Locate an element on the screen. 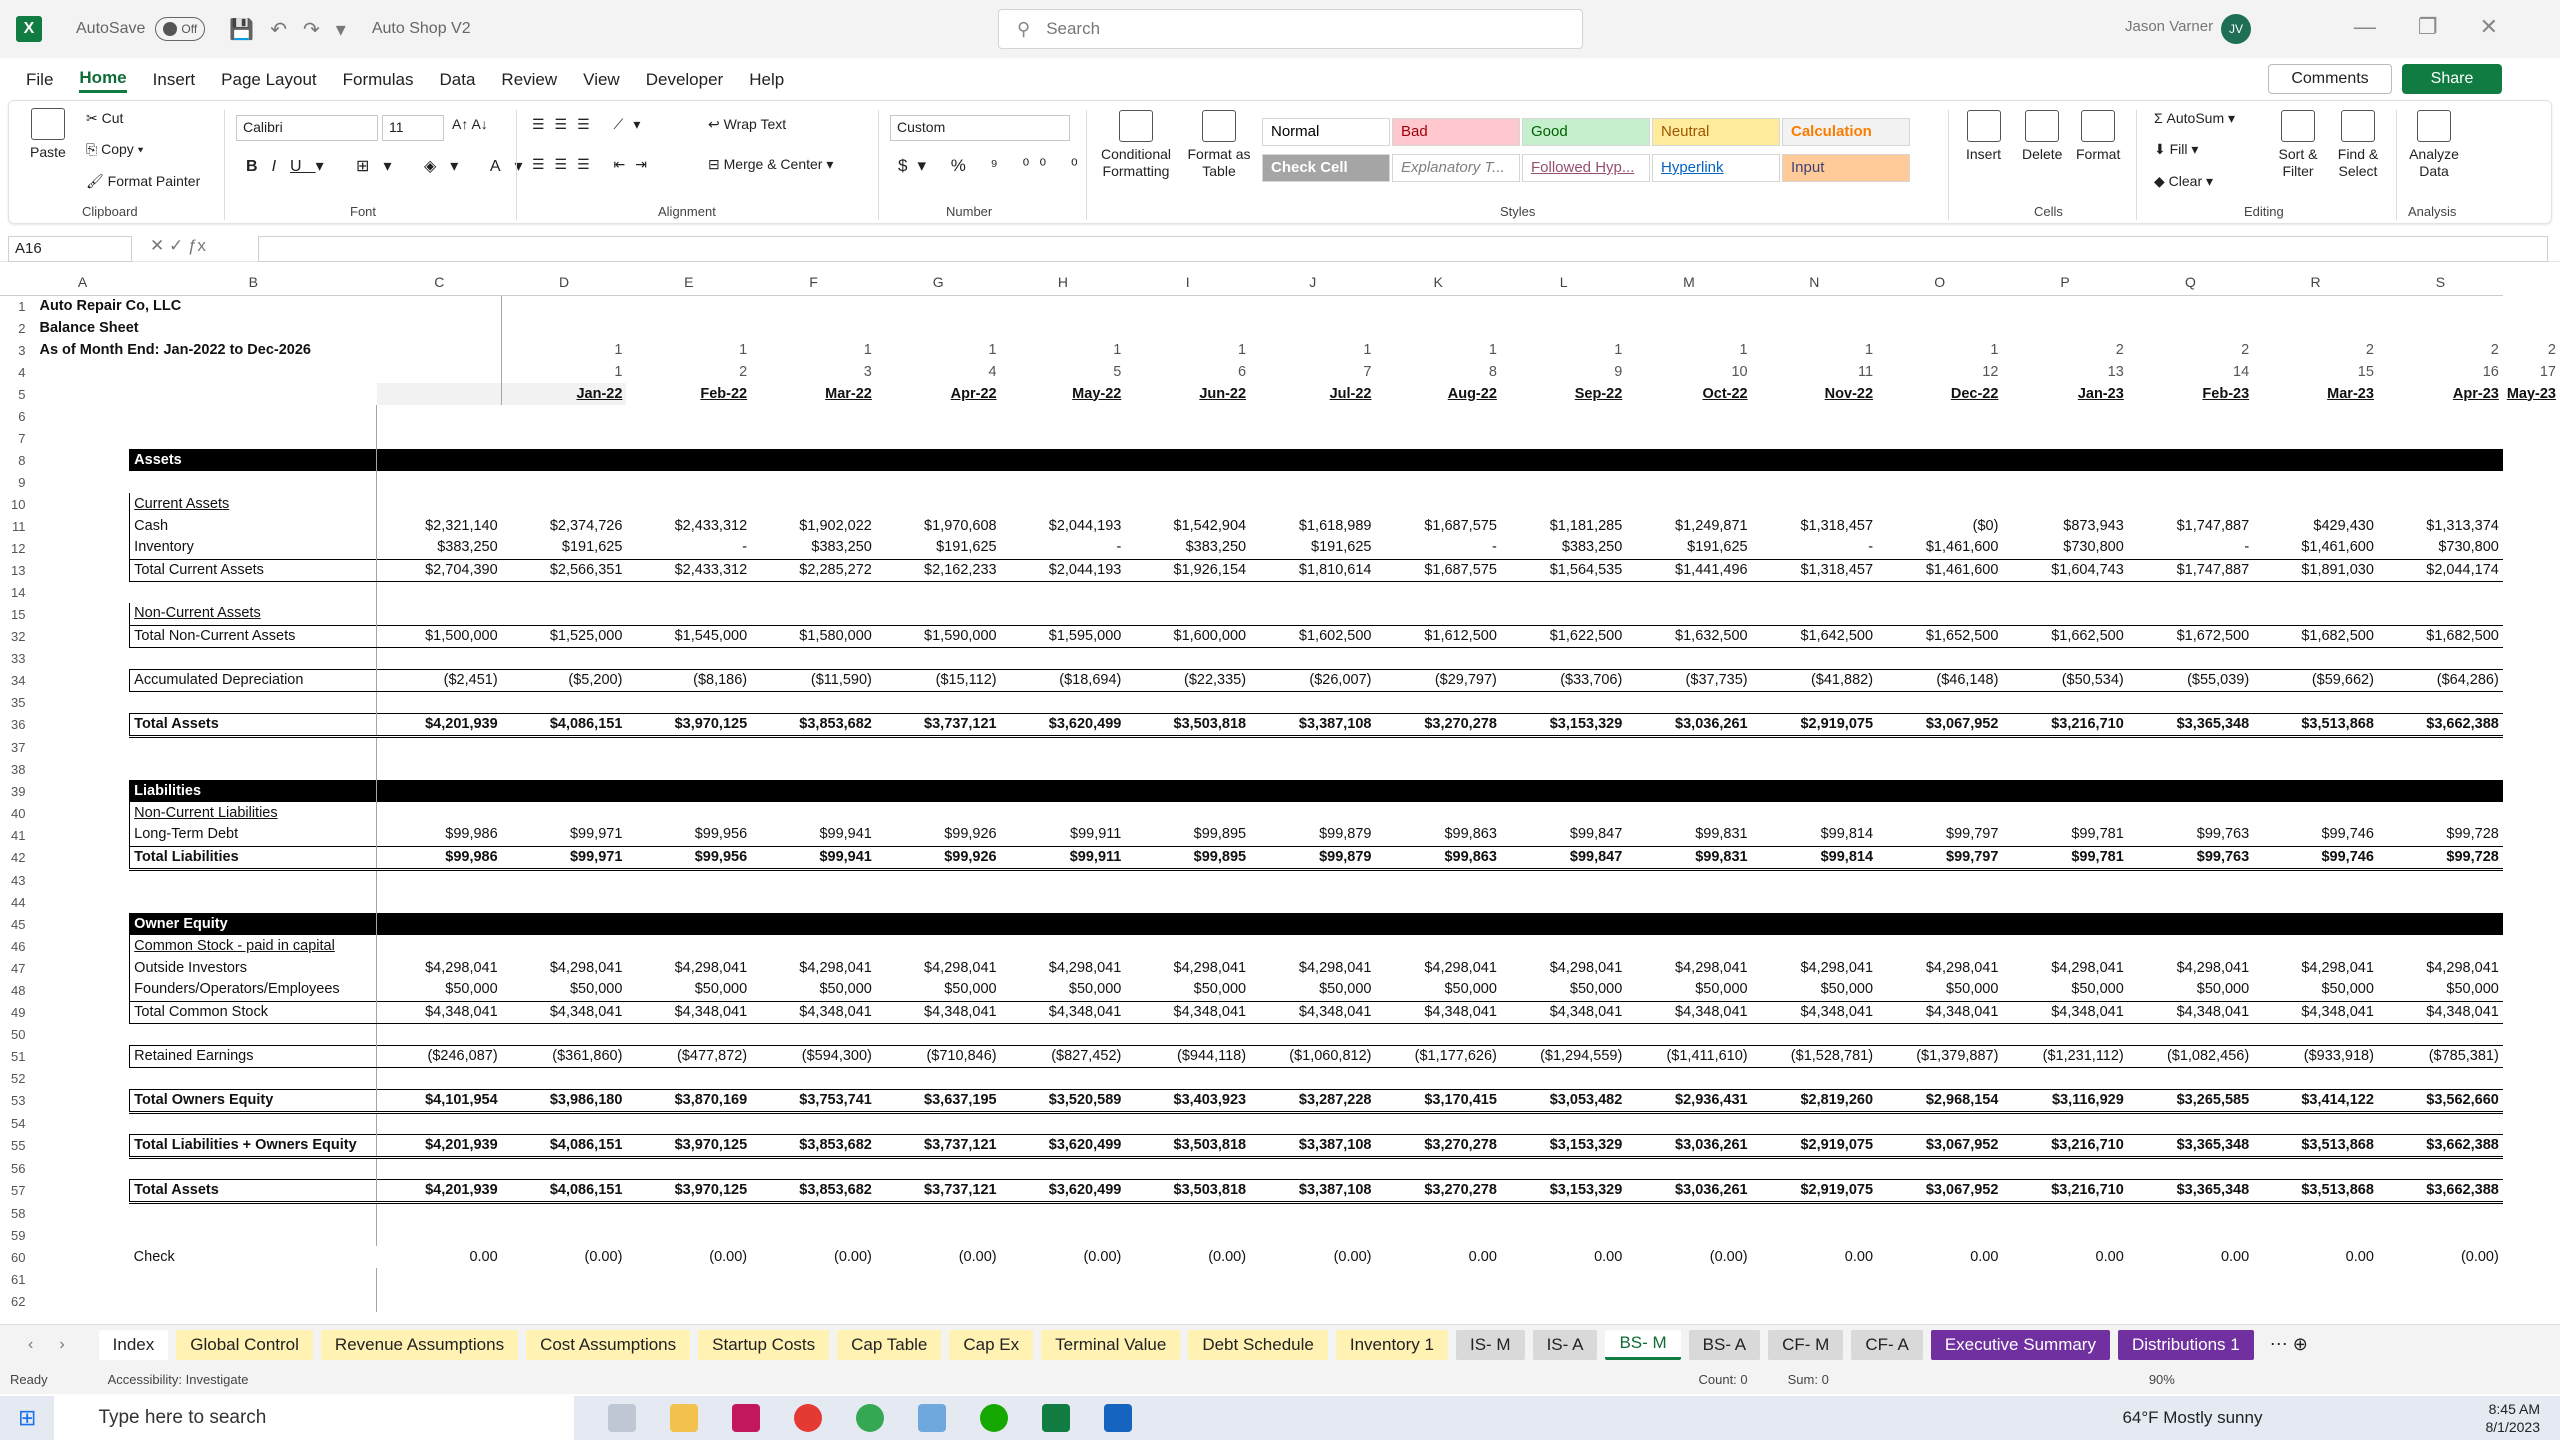 The image size is (2560, 1440). value-cell: $99,746 is located at coordinates (2315, 835).